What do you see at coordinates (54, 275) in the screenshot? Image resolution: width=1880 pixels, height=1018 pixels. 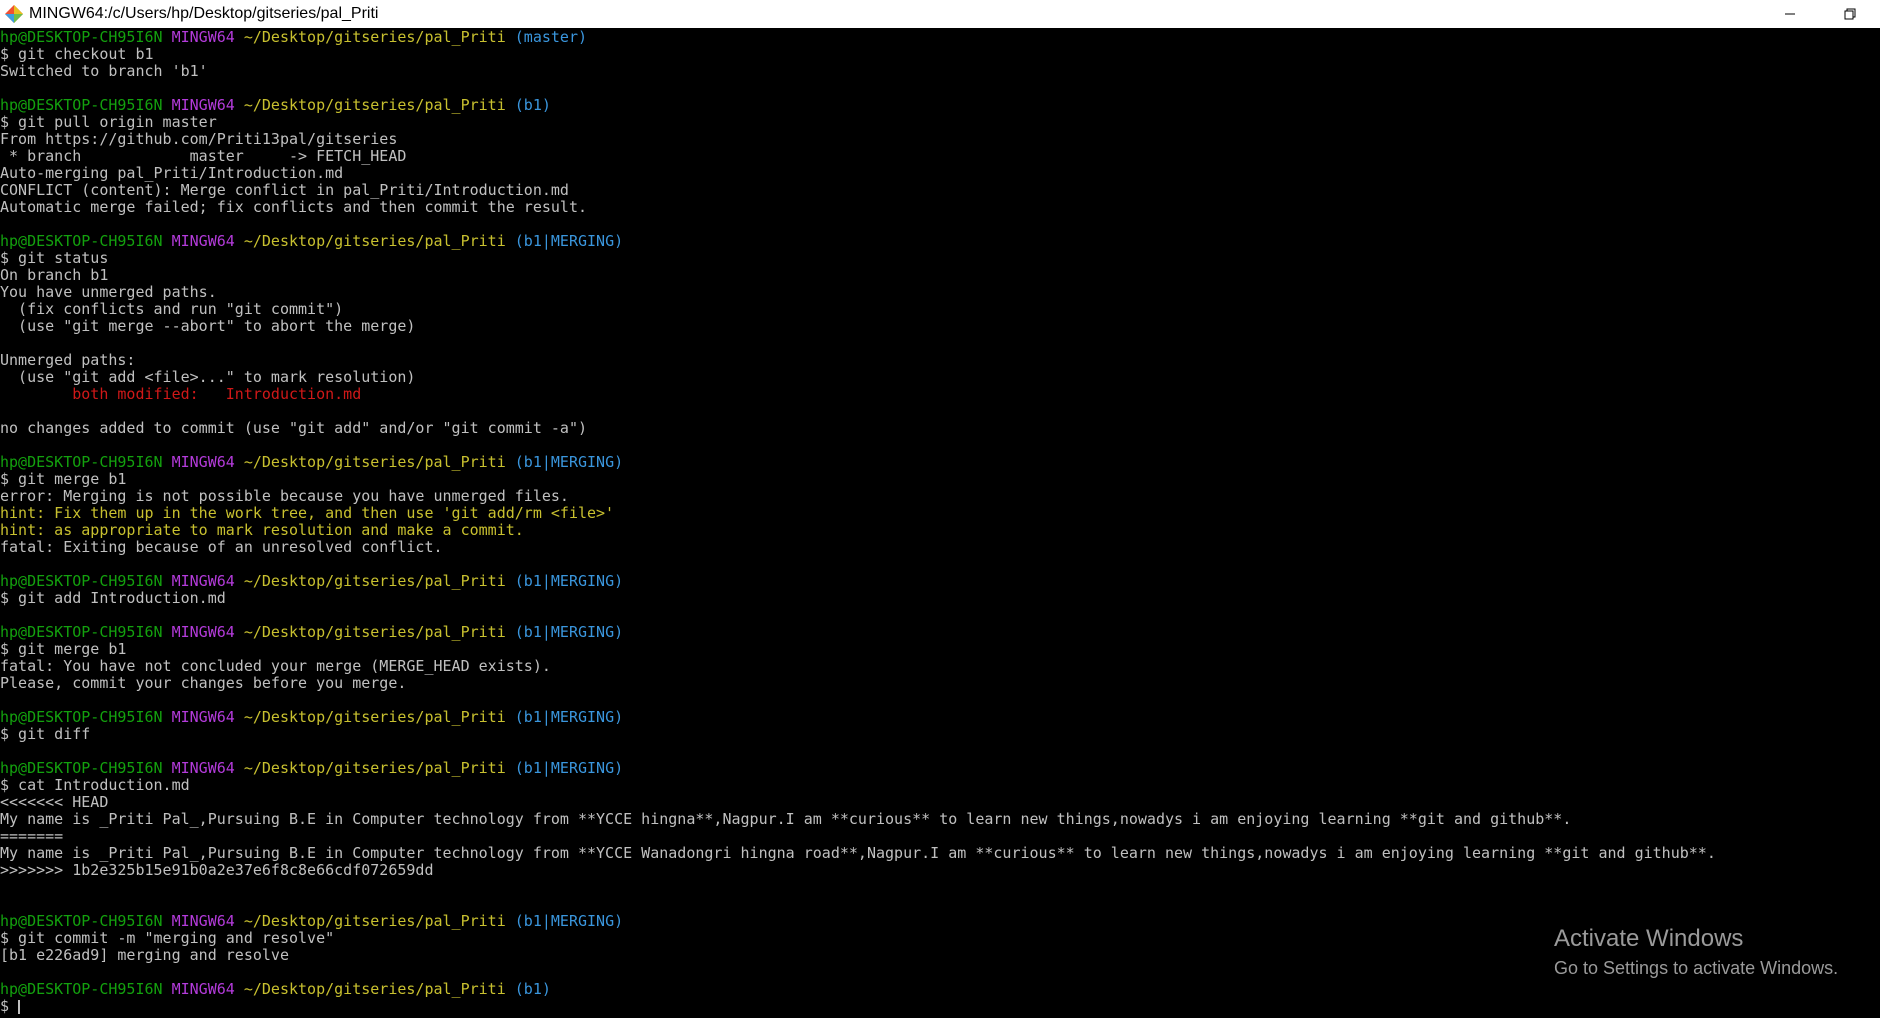 I see `output-line: On branch b1` at bounding box center [54, 275].